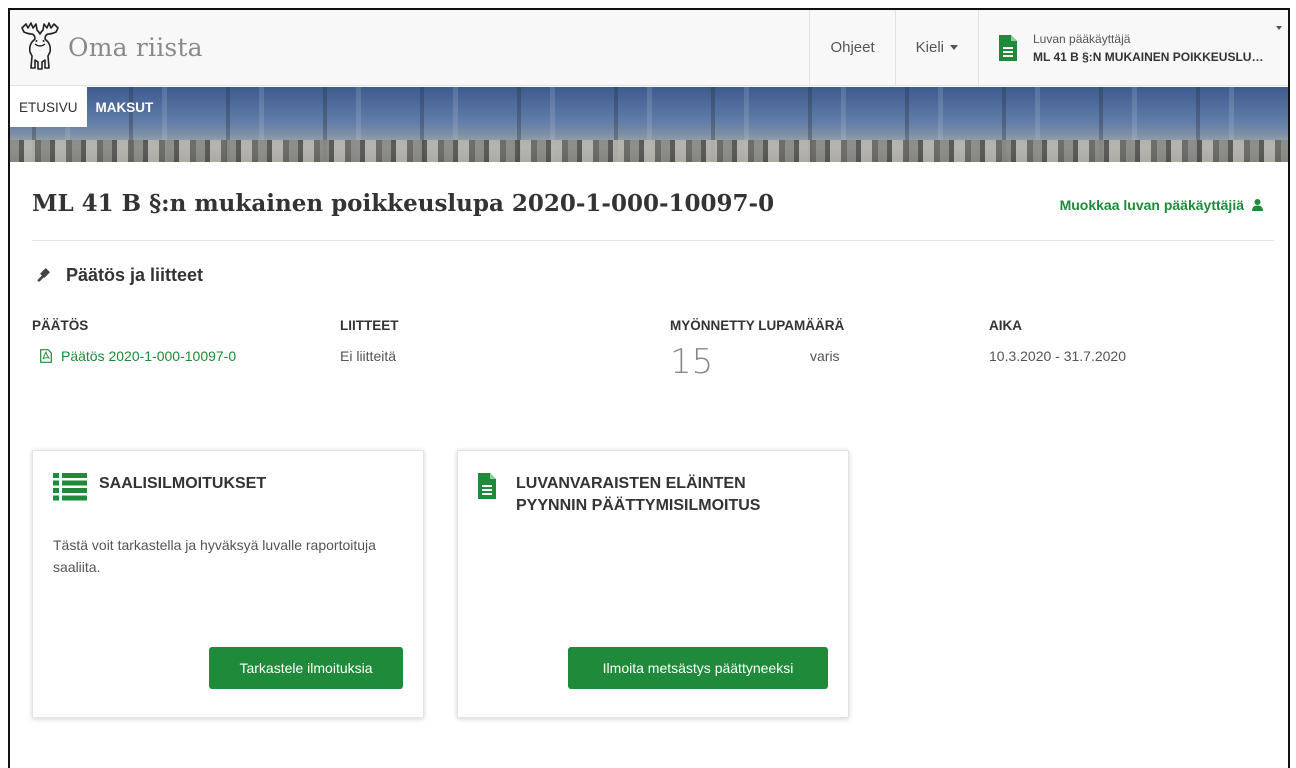  I want to click on decision-link-label: Päätös 2020-1-000-10097-0, so click(149, 356).